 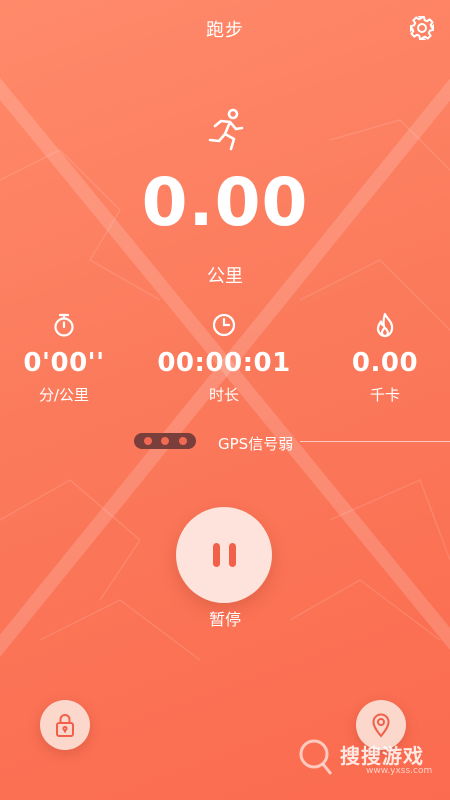 I want to click on stat-calories: 0.00 千卡, so click(x=380, y=358).